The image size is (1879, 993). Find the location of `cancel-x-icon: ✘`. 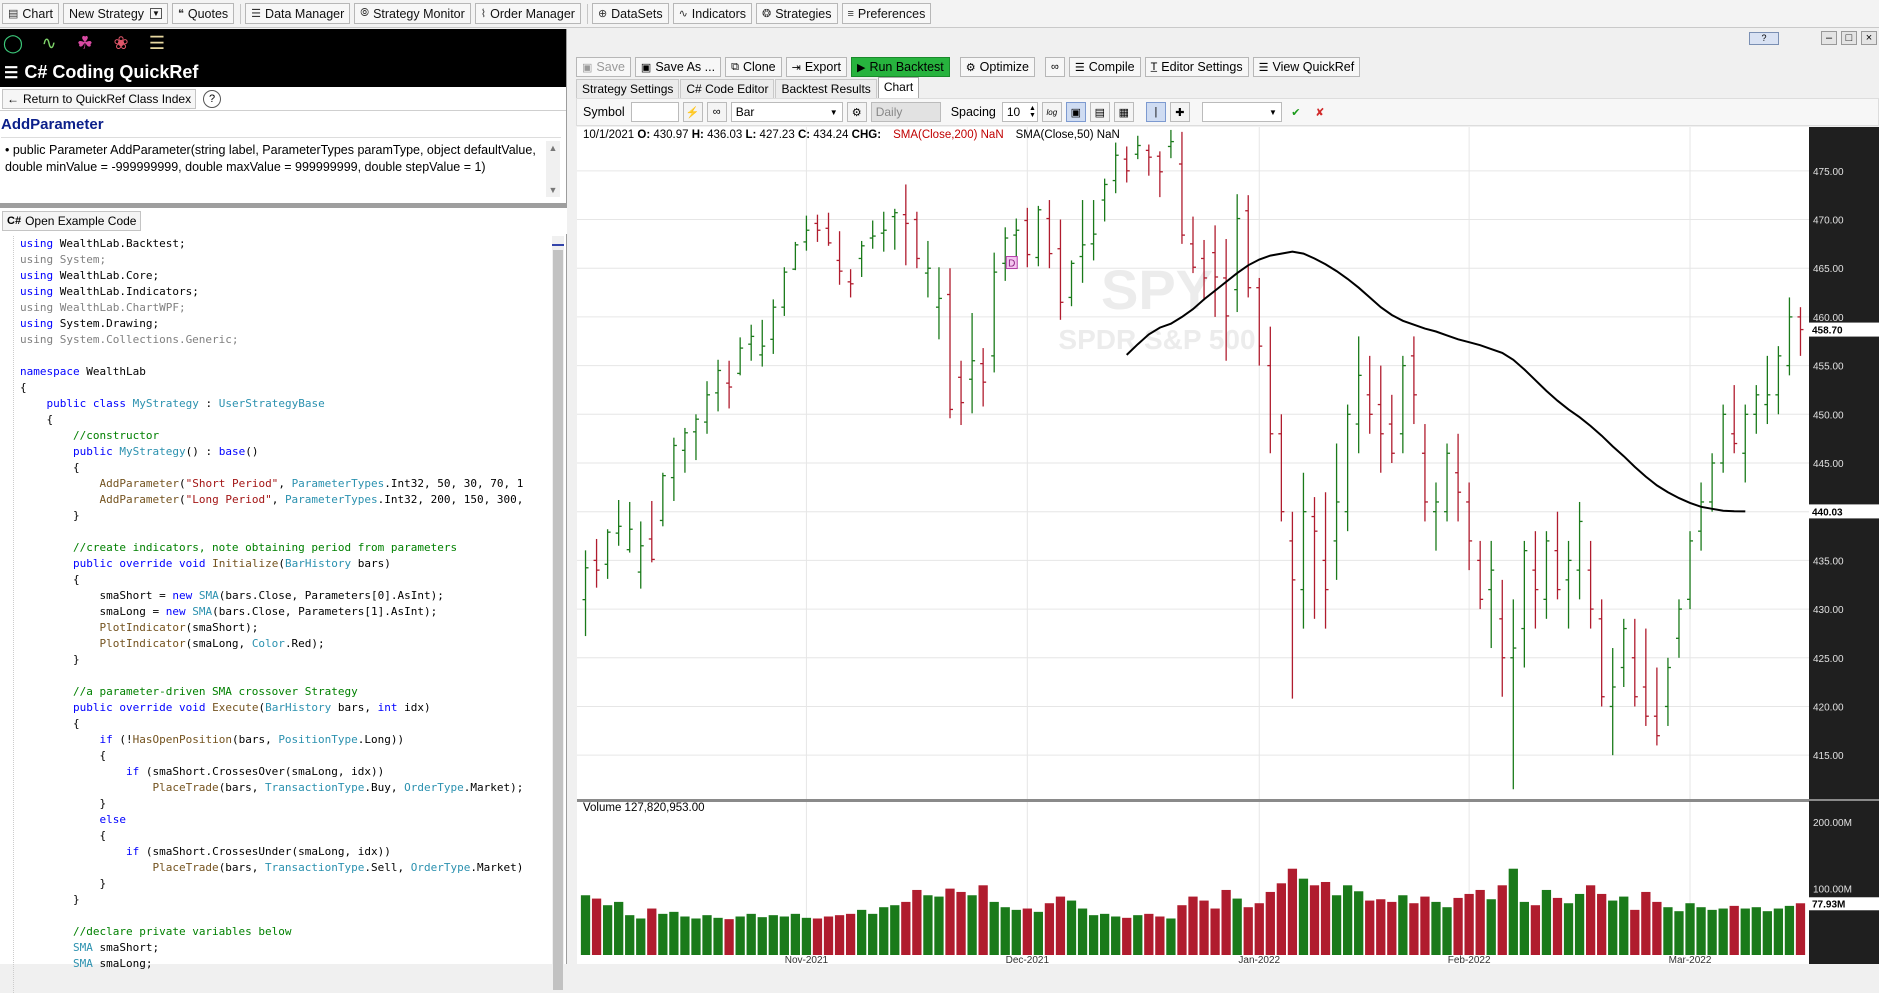

cancel-x-icon: ✘ is located at coordinates (1320, 112).